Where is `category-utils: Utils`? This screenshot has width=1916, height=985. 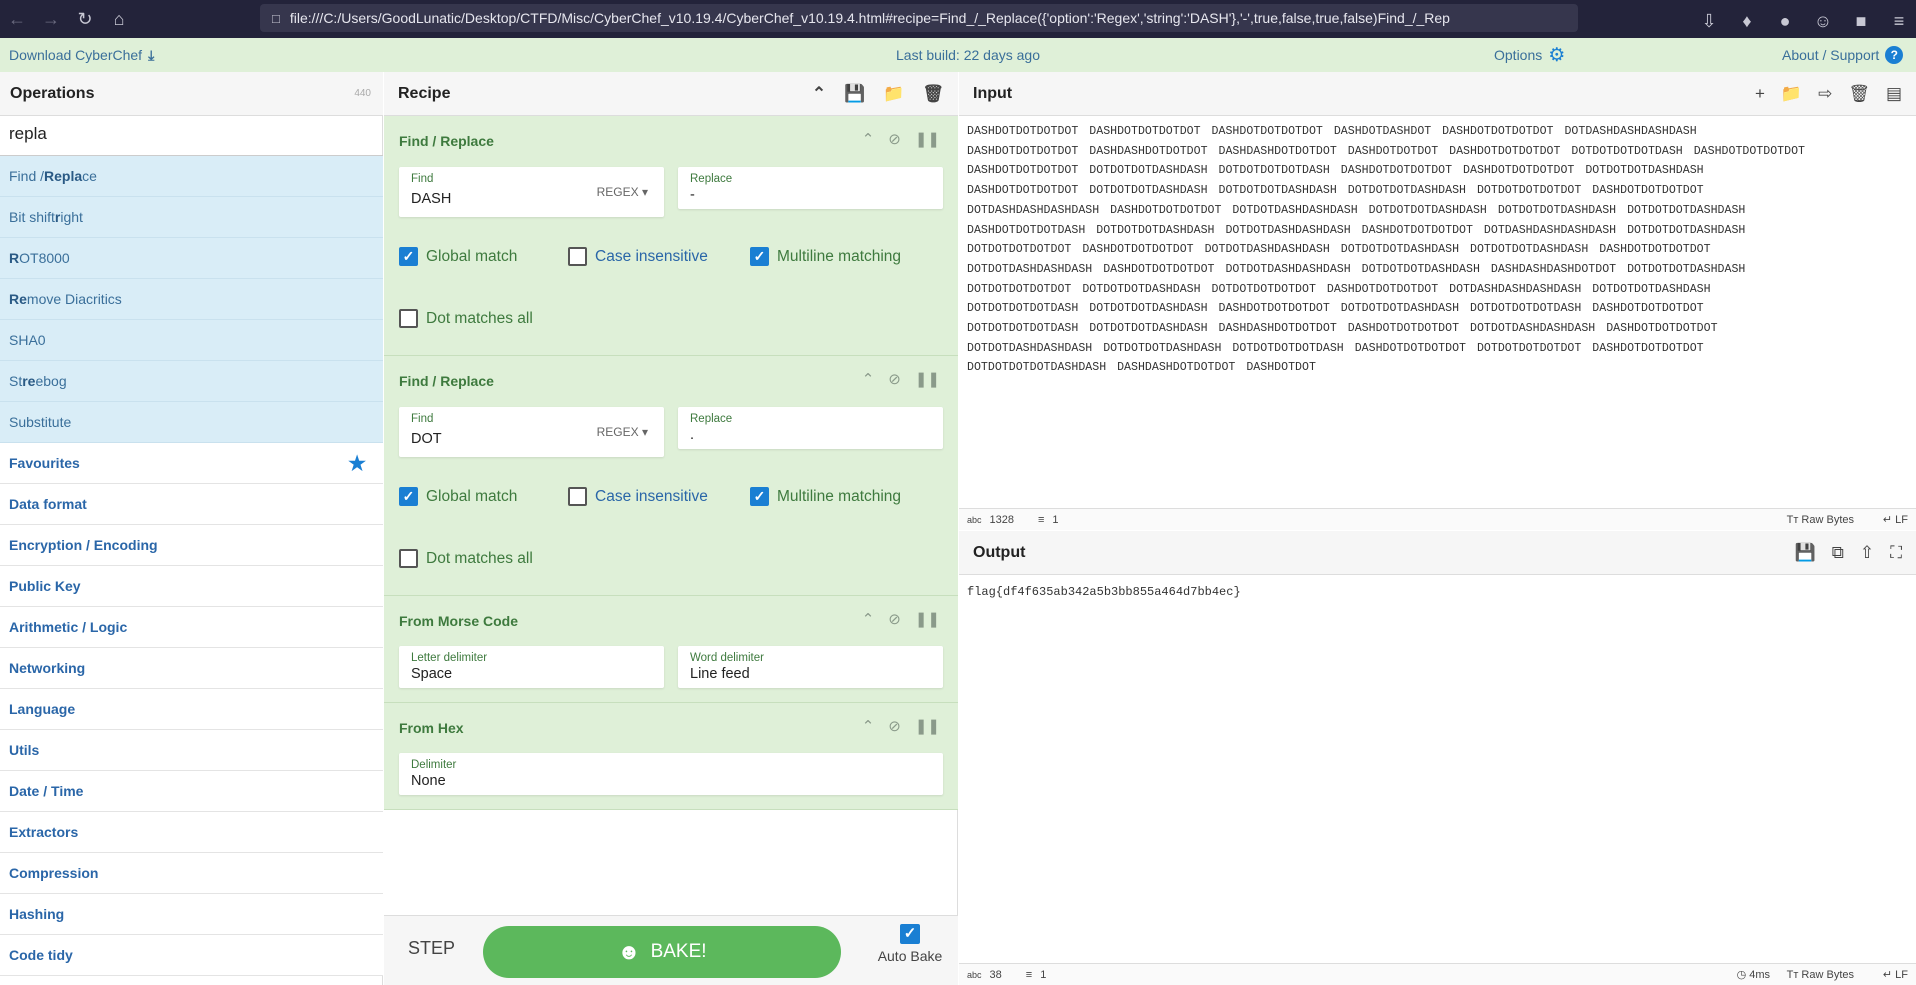 category-utils: Utils is located at coordinates (191, 750).